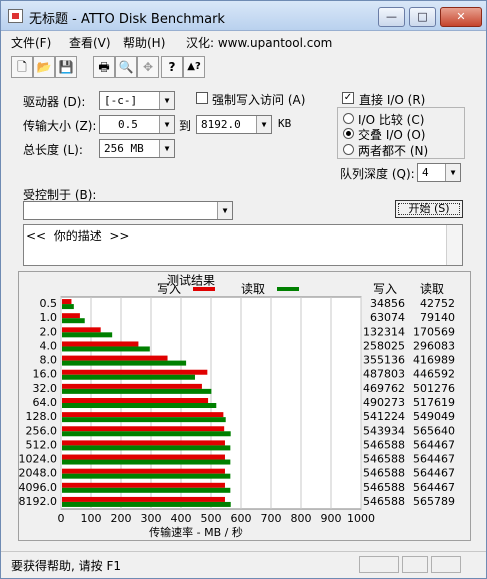  Describe the element at coordinates (148, 67) in the screenshot. I see `move-icon: ✥` at that location.